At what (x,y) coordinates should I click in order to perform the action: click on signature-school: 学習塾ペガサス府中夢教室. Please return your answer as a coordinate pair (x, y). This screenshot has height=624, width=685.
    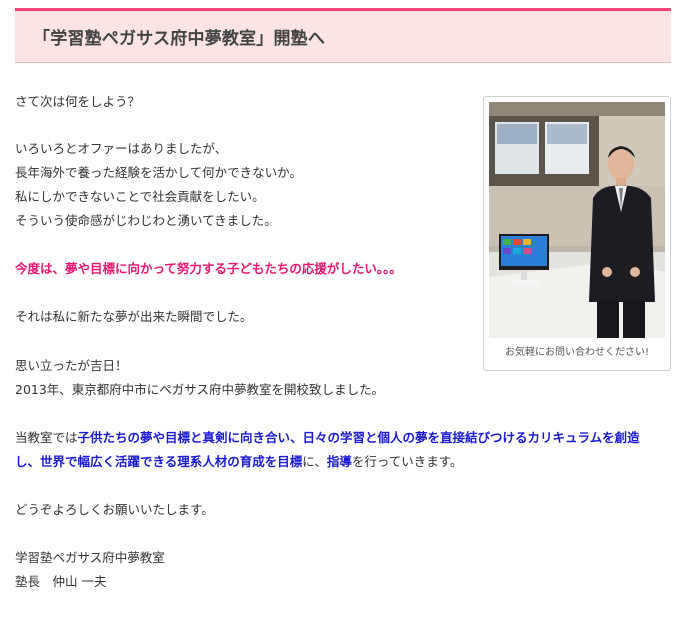
    Looking at the image, I should click on (90, 557).